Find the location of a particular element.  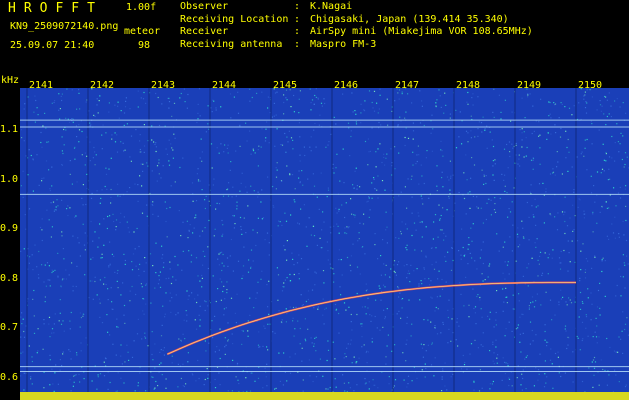

y-tick-label: 1.1 is located at coordinates (9, 129).